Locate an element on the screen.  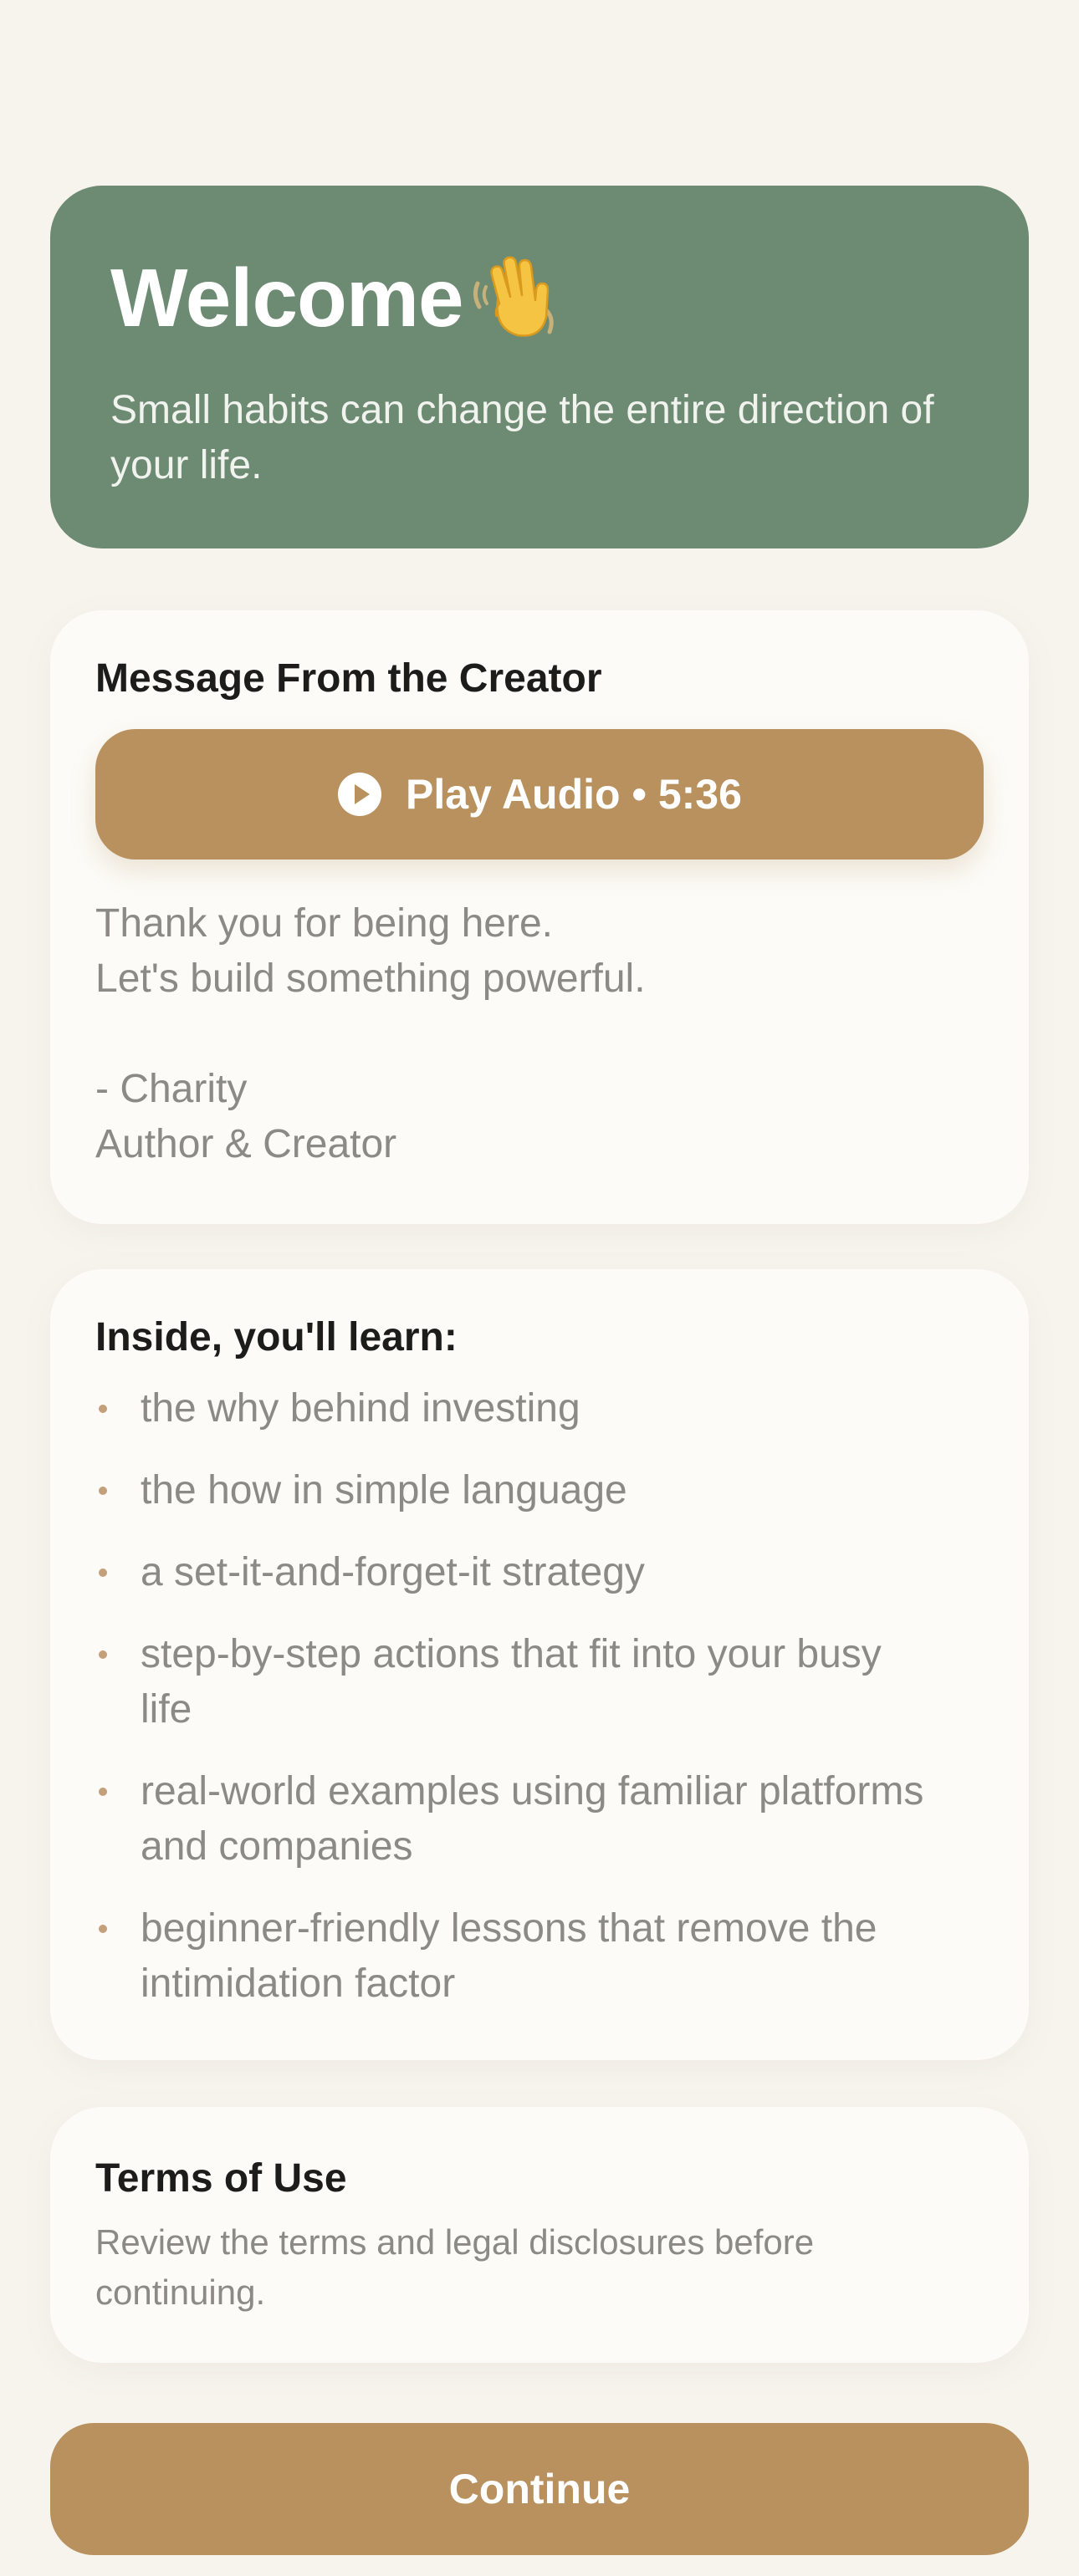
hero-title: Welcome is located at coordinates (286, 298).